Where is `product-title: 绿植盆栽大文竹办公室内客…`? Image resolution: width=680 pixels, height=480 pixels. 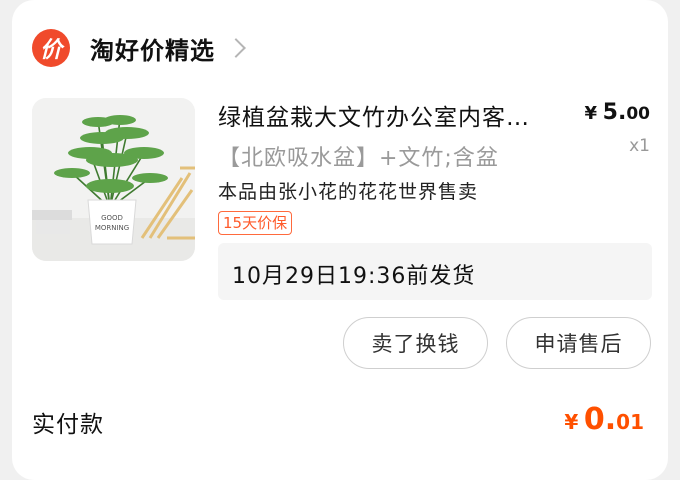 product-title: 绿植盆栽大文竹办公室内客… is located at coordinates (393, 115).